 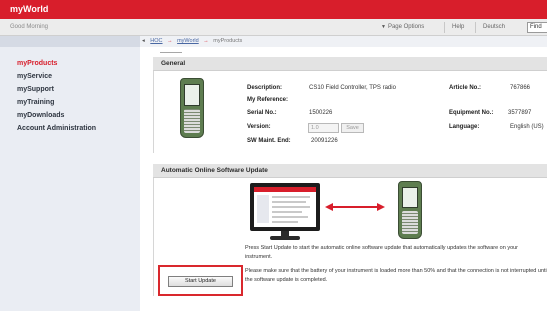 I want to click on language-label: Language:, so click(x=464, y=127).